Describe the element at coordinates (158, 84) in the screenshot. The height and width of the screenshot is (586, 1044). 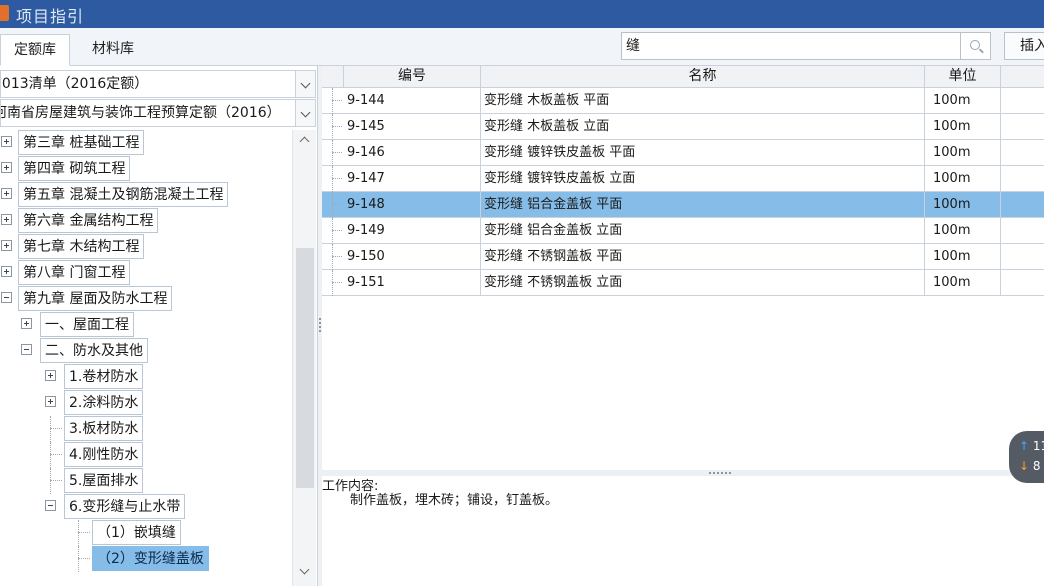
I see `list-selector: 2013清单（2016定额）` at that location.